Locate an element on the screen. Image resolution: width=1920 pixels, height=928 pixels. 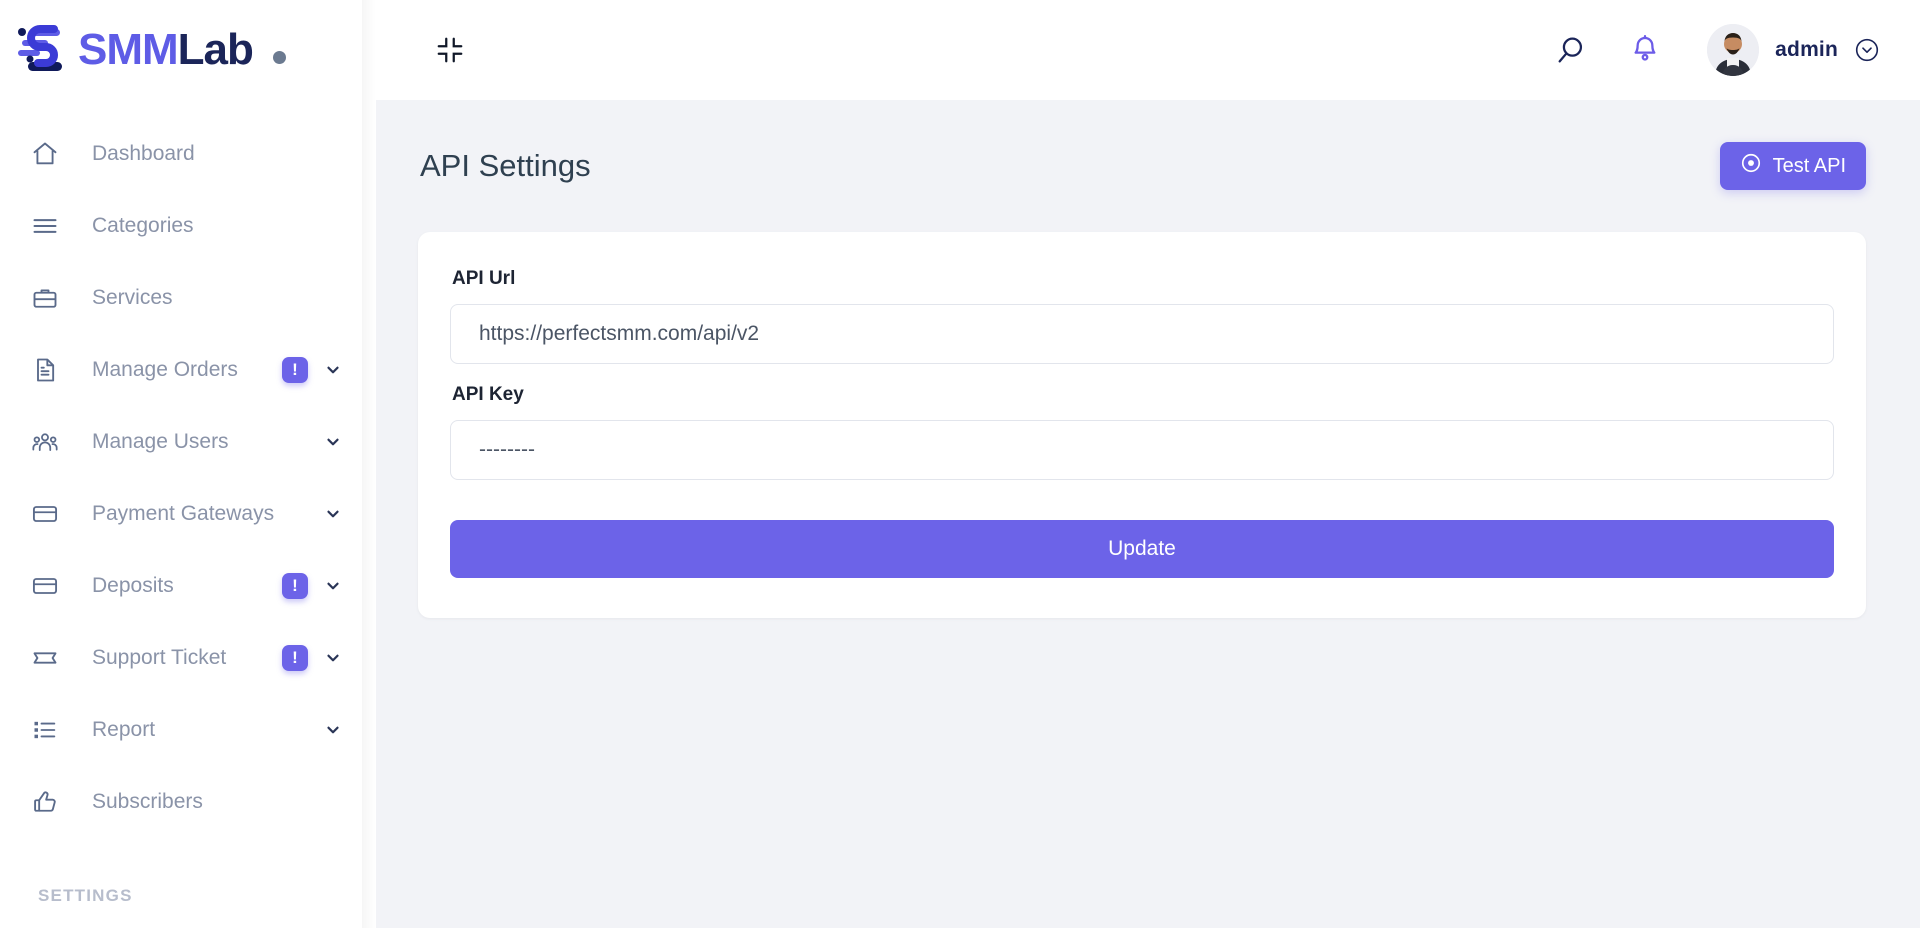
thumbs-up-icon is located at coordinates (45, 802).